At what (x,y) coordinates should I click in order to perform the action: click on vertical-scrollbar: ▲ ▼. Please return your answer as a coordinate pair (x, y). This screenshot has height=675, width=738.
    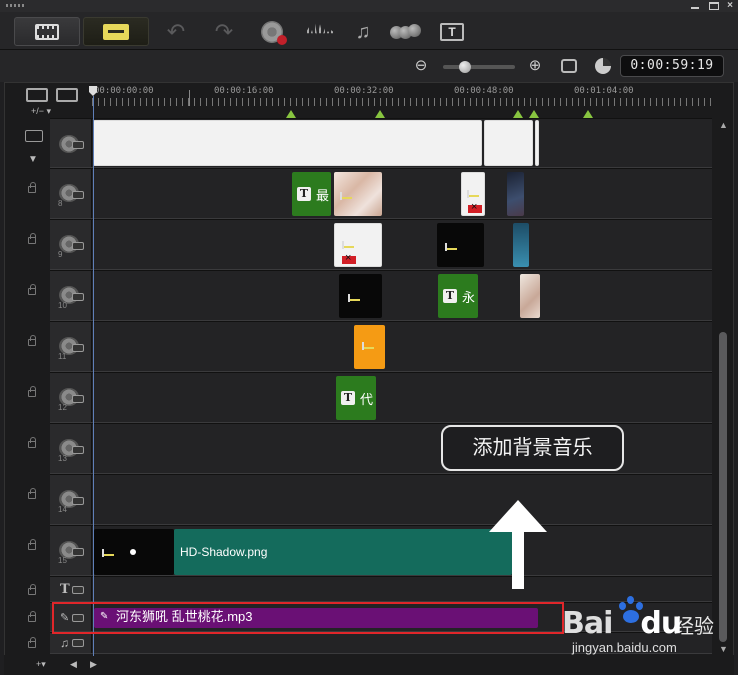
    Looking at the image, I should click on (723, 388).